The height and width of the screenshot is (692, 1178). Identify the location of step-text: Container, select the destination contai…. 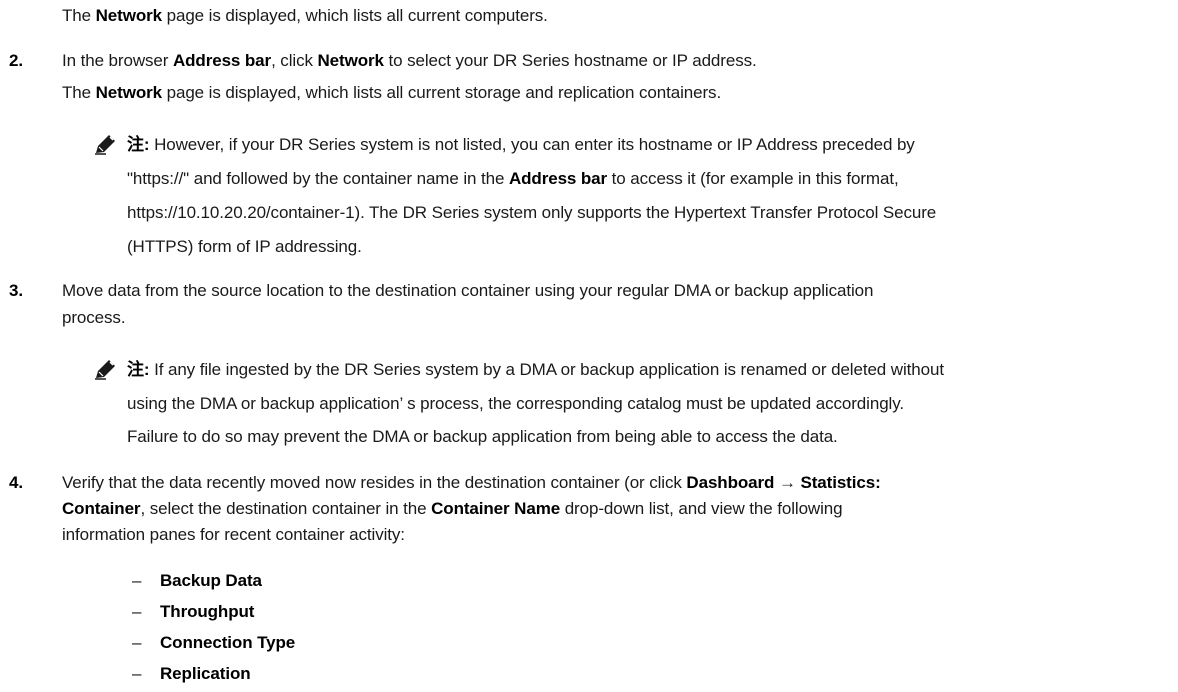
(452, 508).